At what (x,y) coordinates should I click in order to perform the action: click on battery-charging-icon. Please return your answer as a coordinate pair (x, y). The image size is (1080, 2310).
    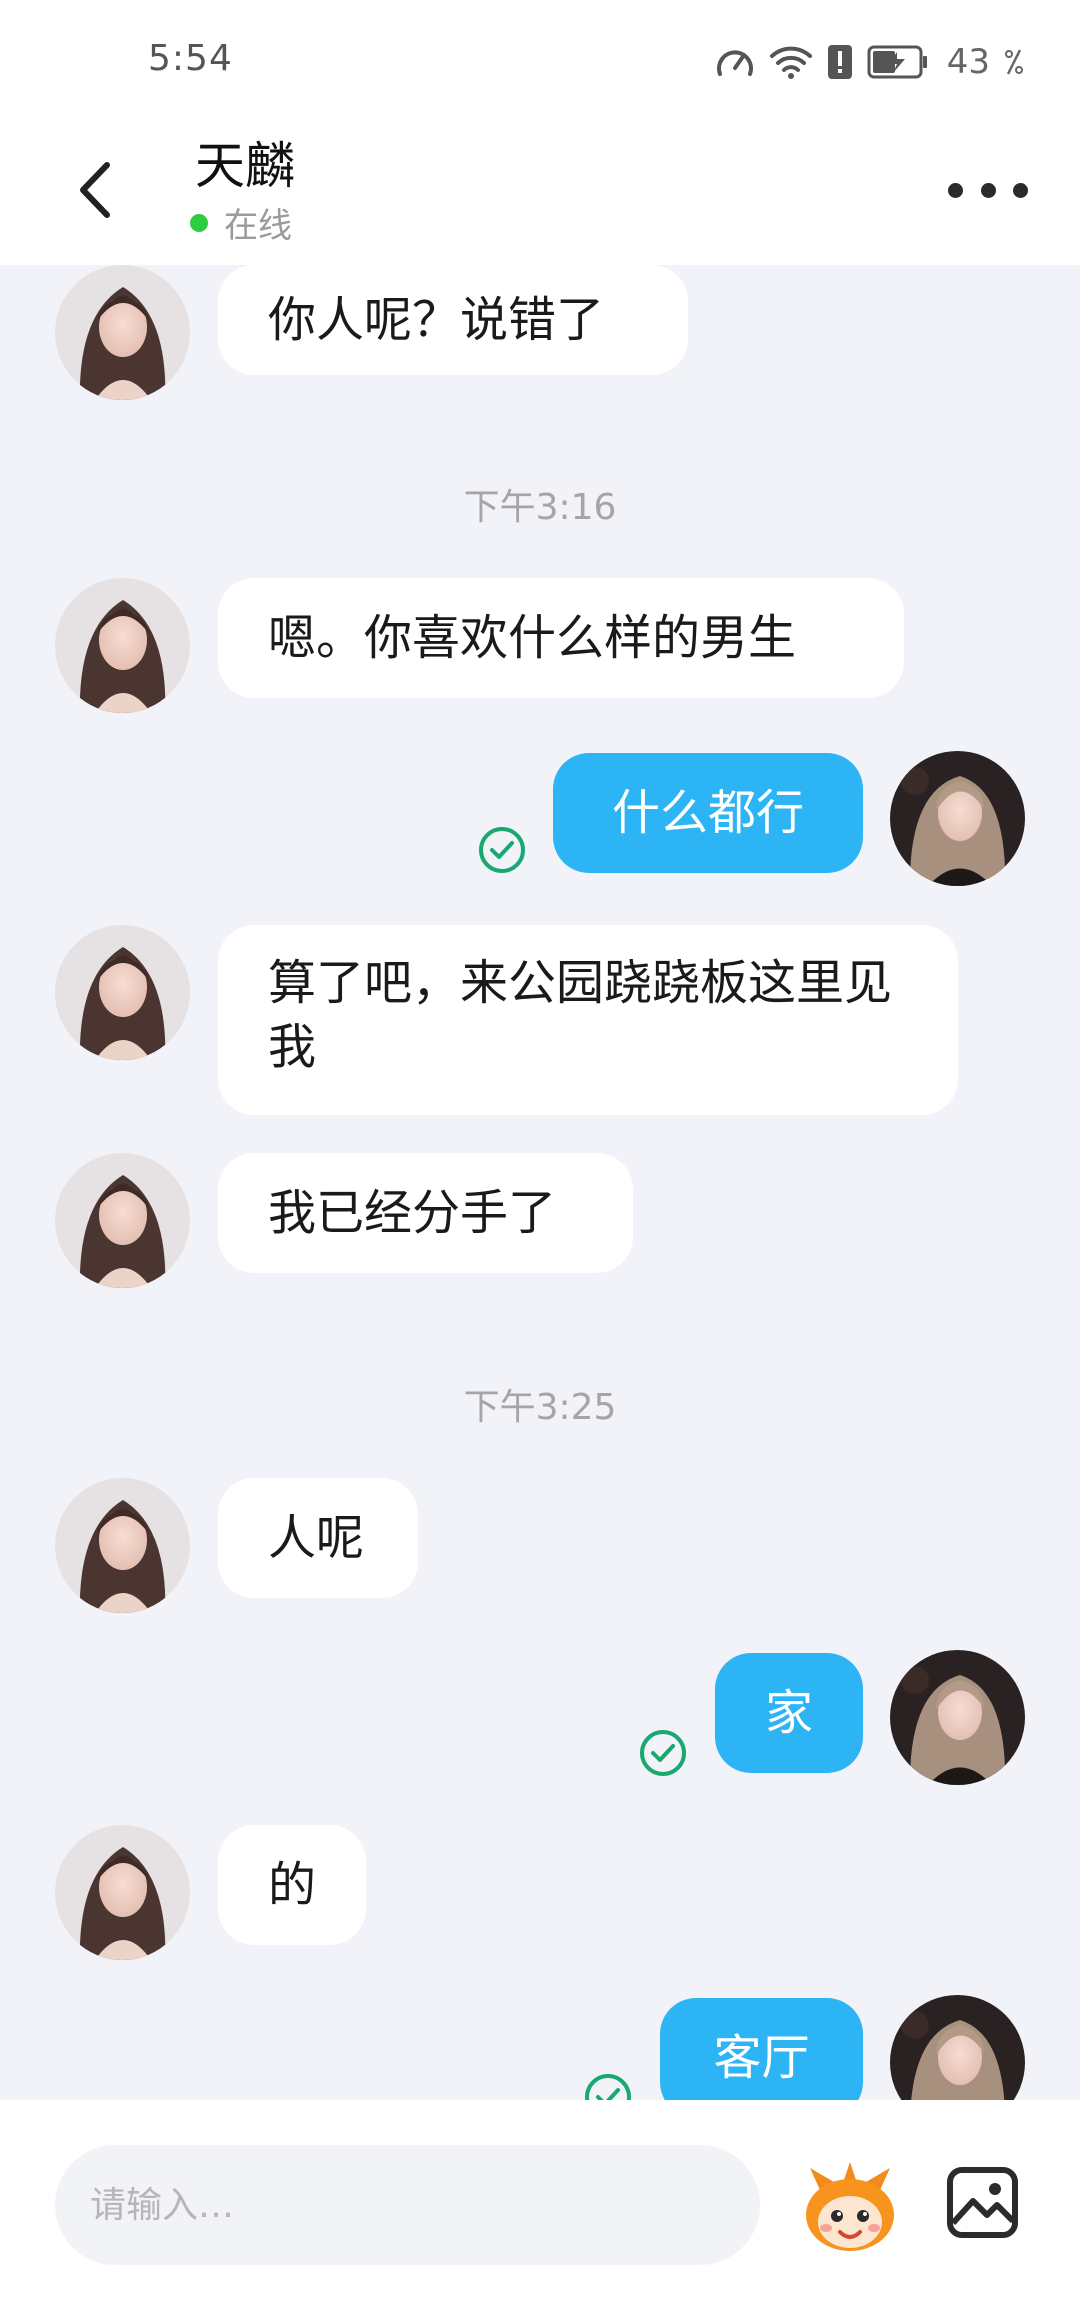
    Looking at the image, I should click on (897, 62).